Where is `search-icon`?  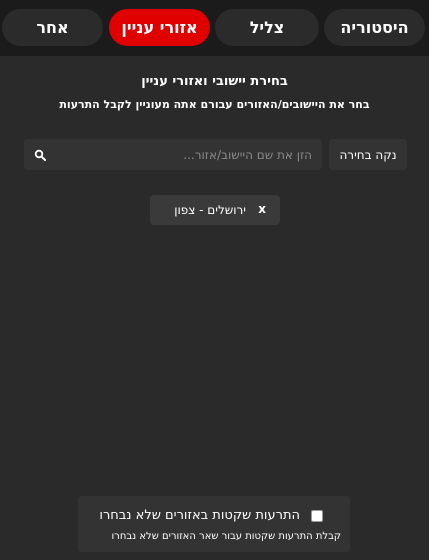 search-icon is located at coordinates (40, 155).